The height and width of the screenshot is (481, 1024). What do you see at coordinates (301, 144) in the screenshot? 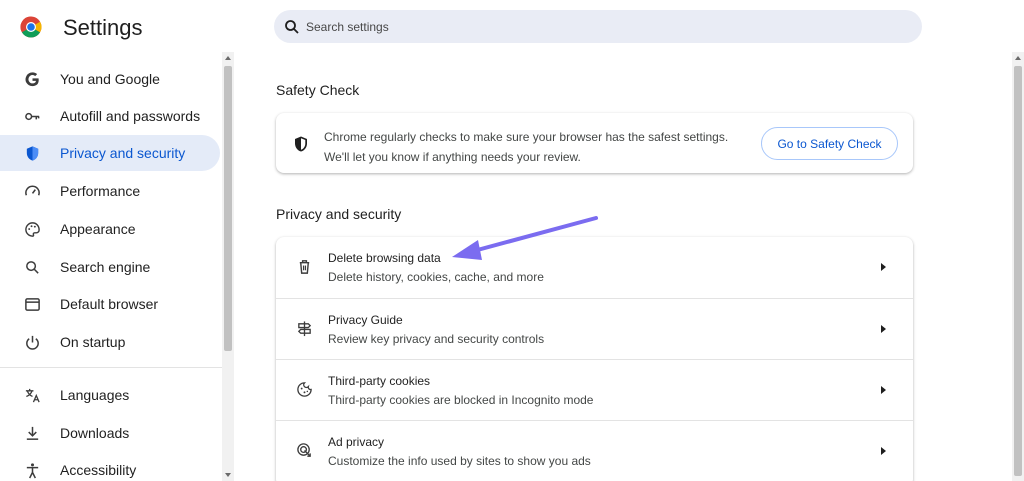
I see `shield-check-icon` at bounding box center [301, 144].